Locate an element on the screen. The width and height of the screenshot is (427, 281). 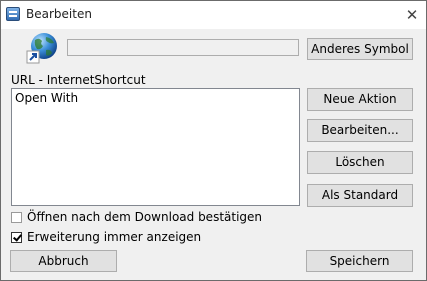
window-title: Bearbeiten is located at coordinates (59, 14).